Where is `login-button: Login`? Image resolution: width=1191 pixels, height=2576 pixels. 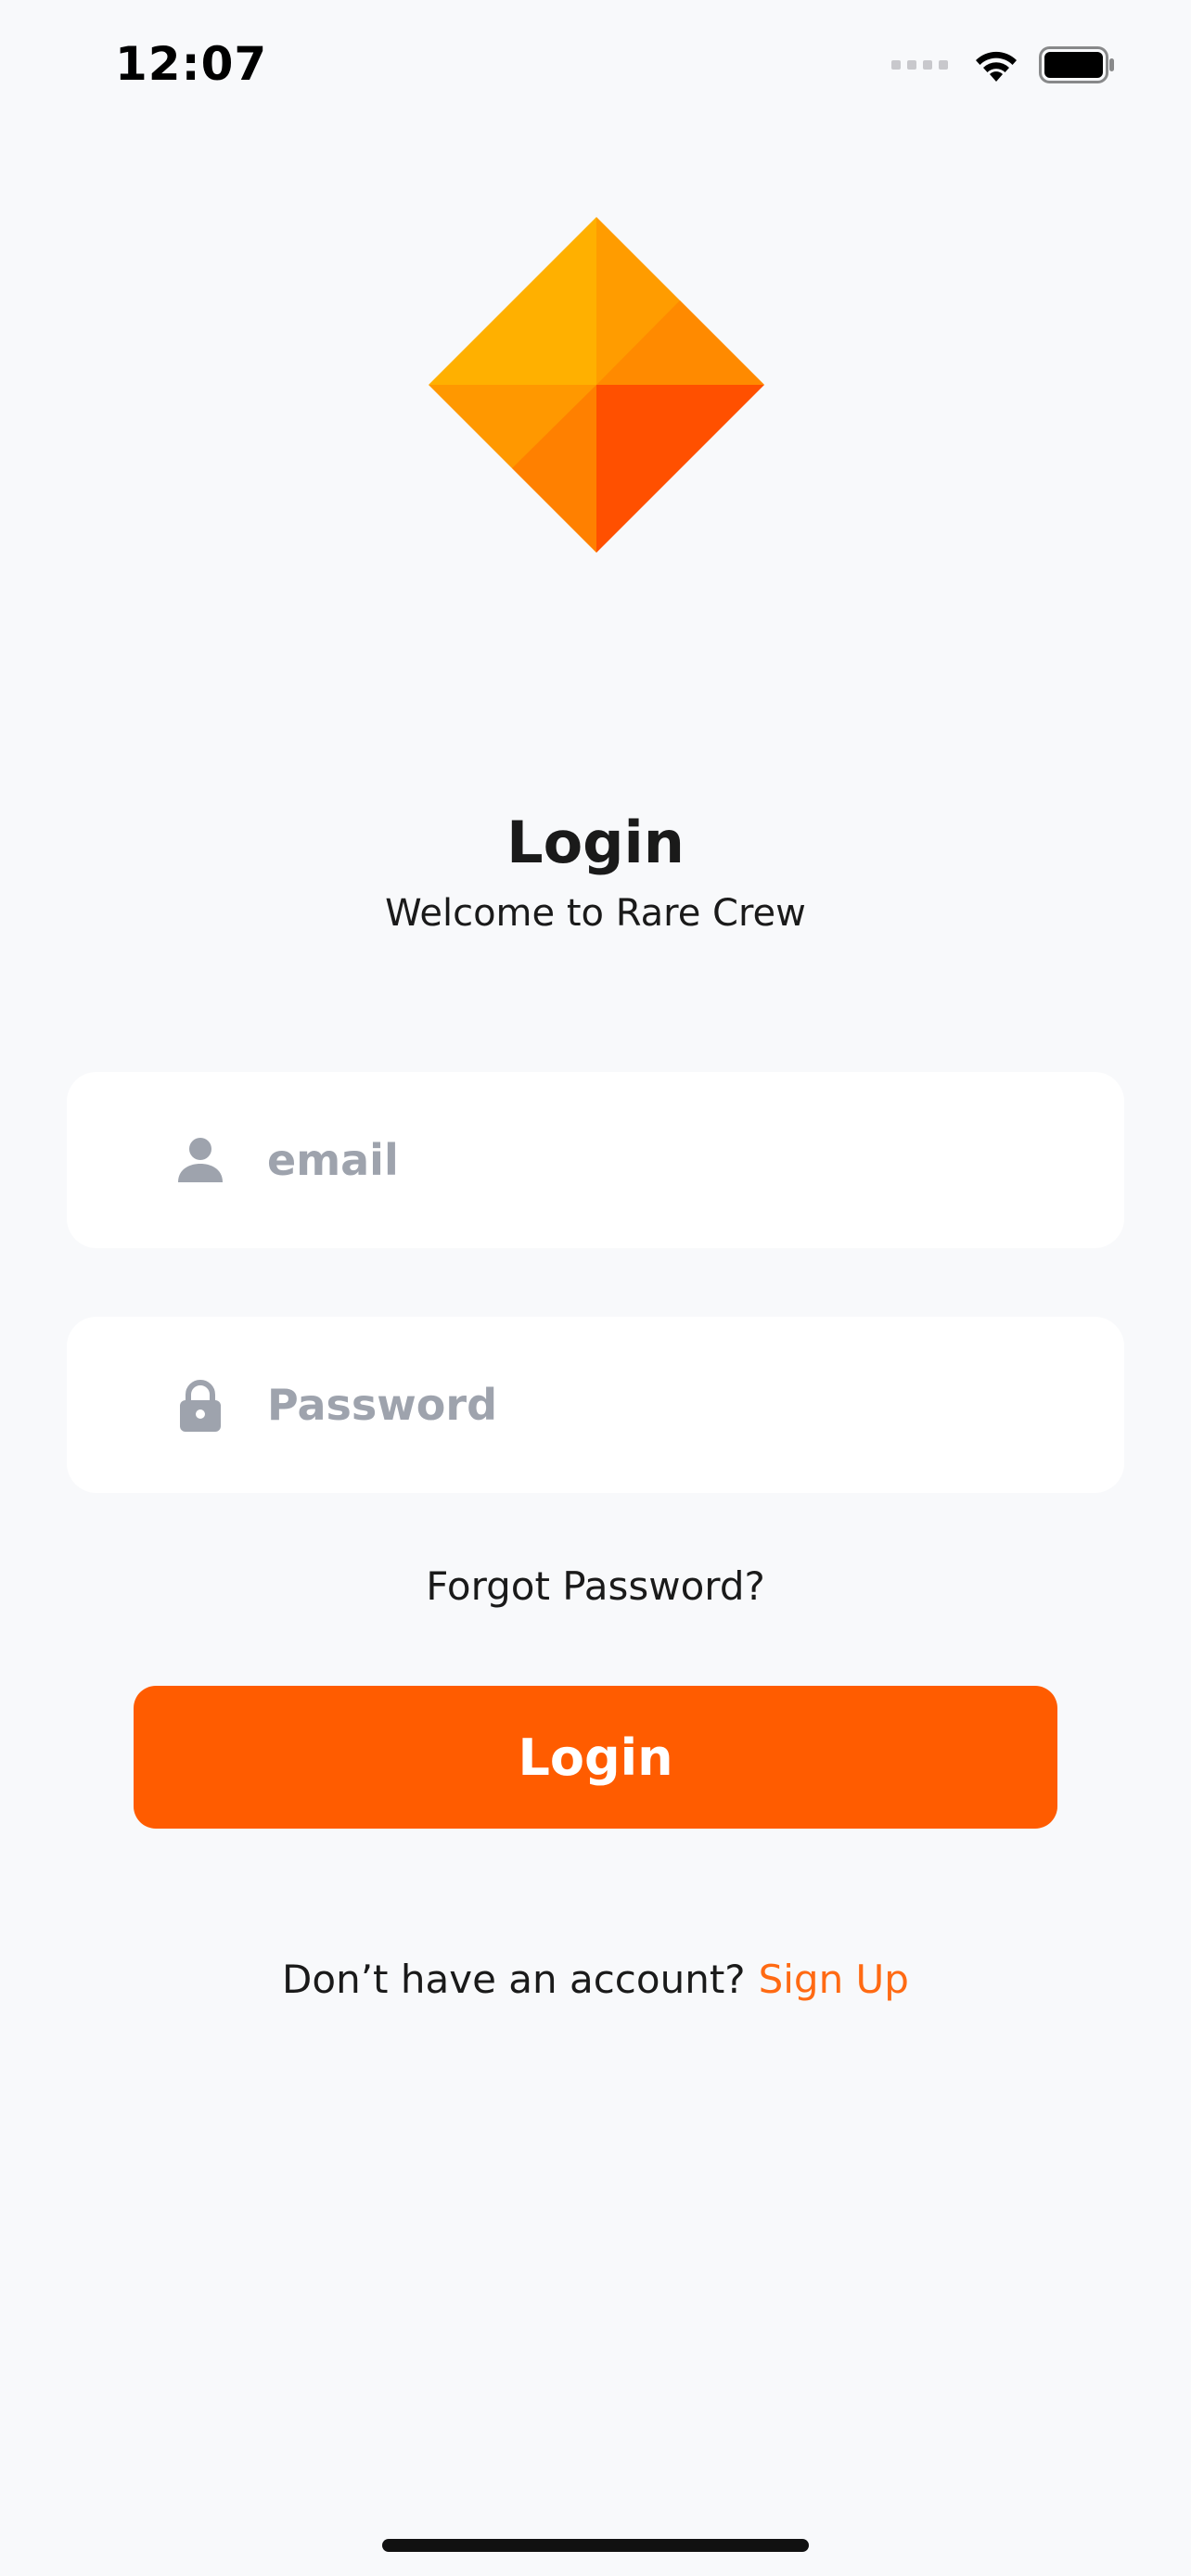
login-button: Login is located at coordinates (595, 1758).